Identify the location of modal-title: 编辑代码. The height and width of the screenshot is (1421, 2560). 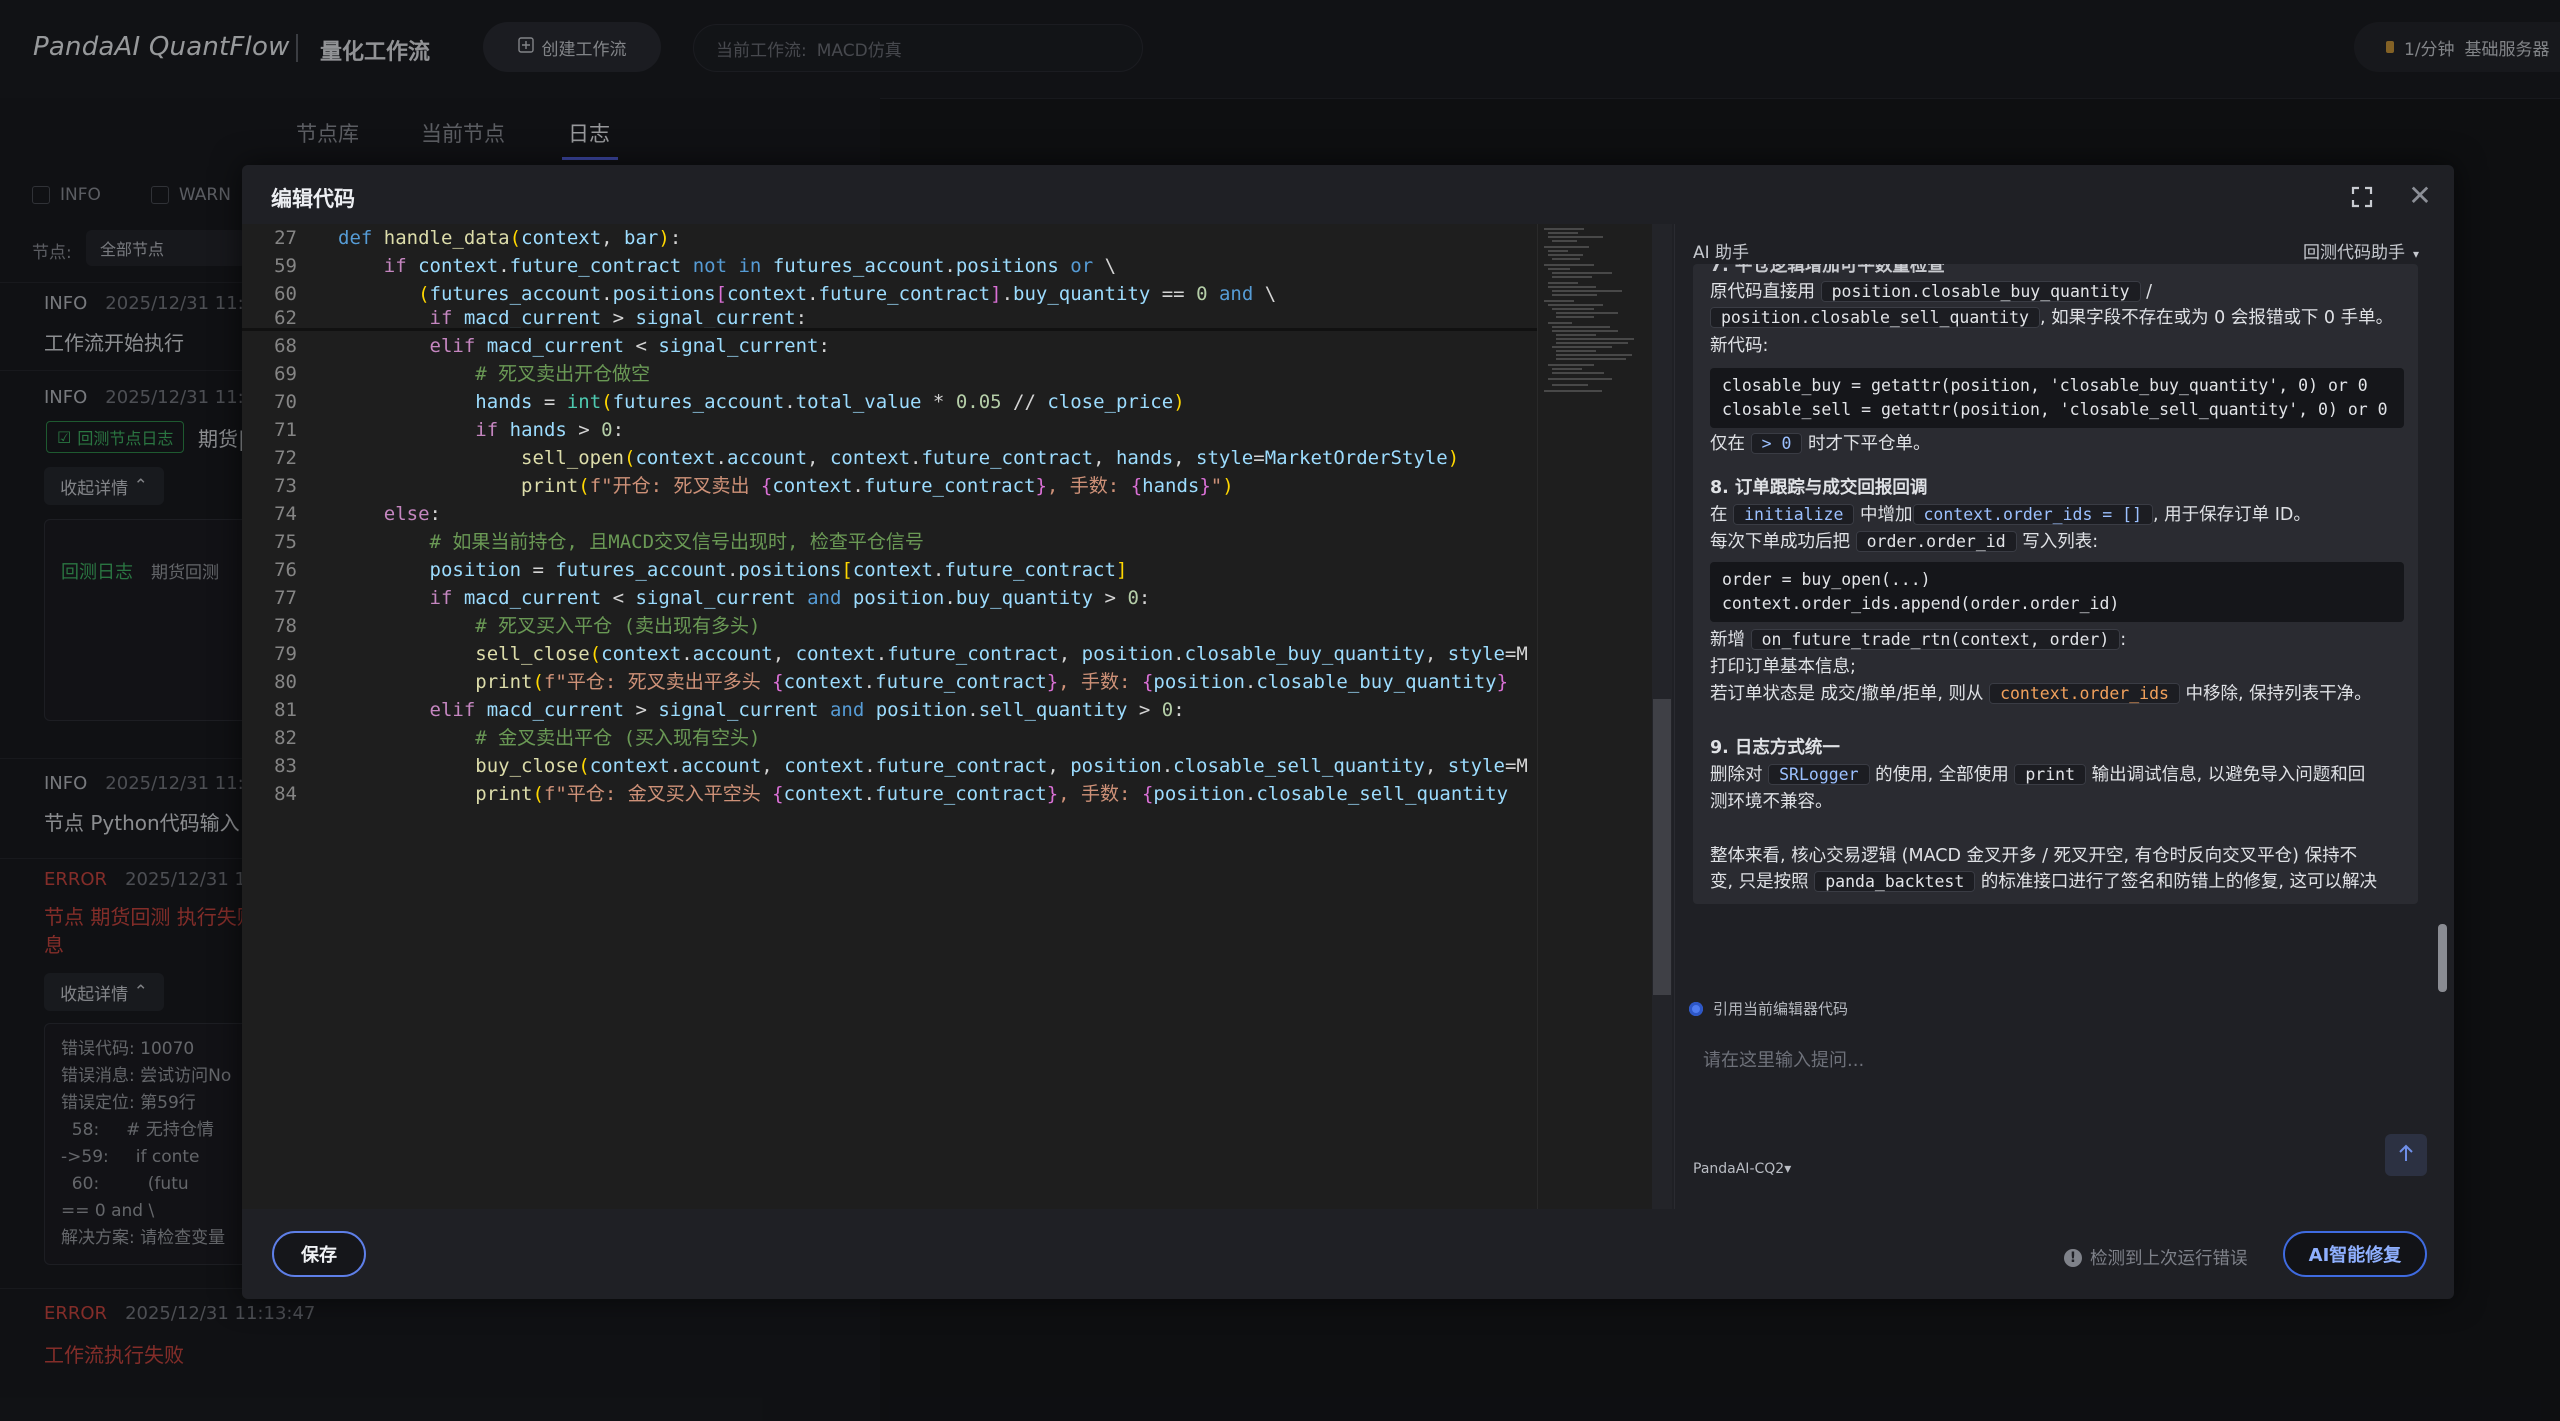
(313, 199).